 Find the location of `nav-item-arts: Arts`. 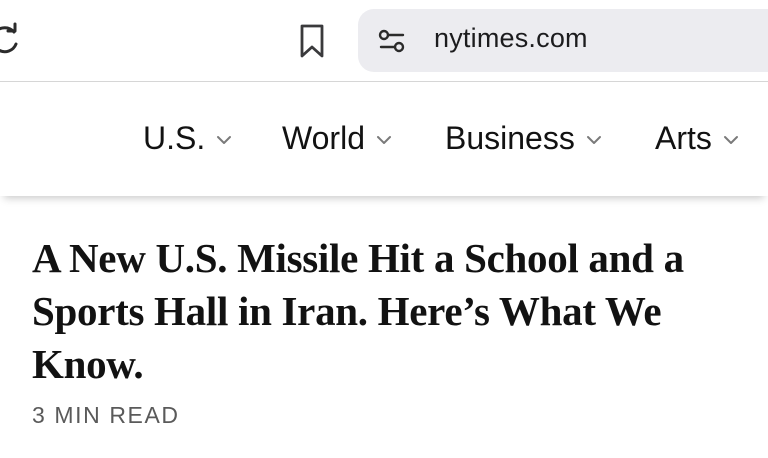

nav-item-arts: Arts is located at coordinates (697, 138).